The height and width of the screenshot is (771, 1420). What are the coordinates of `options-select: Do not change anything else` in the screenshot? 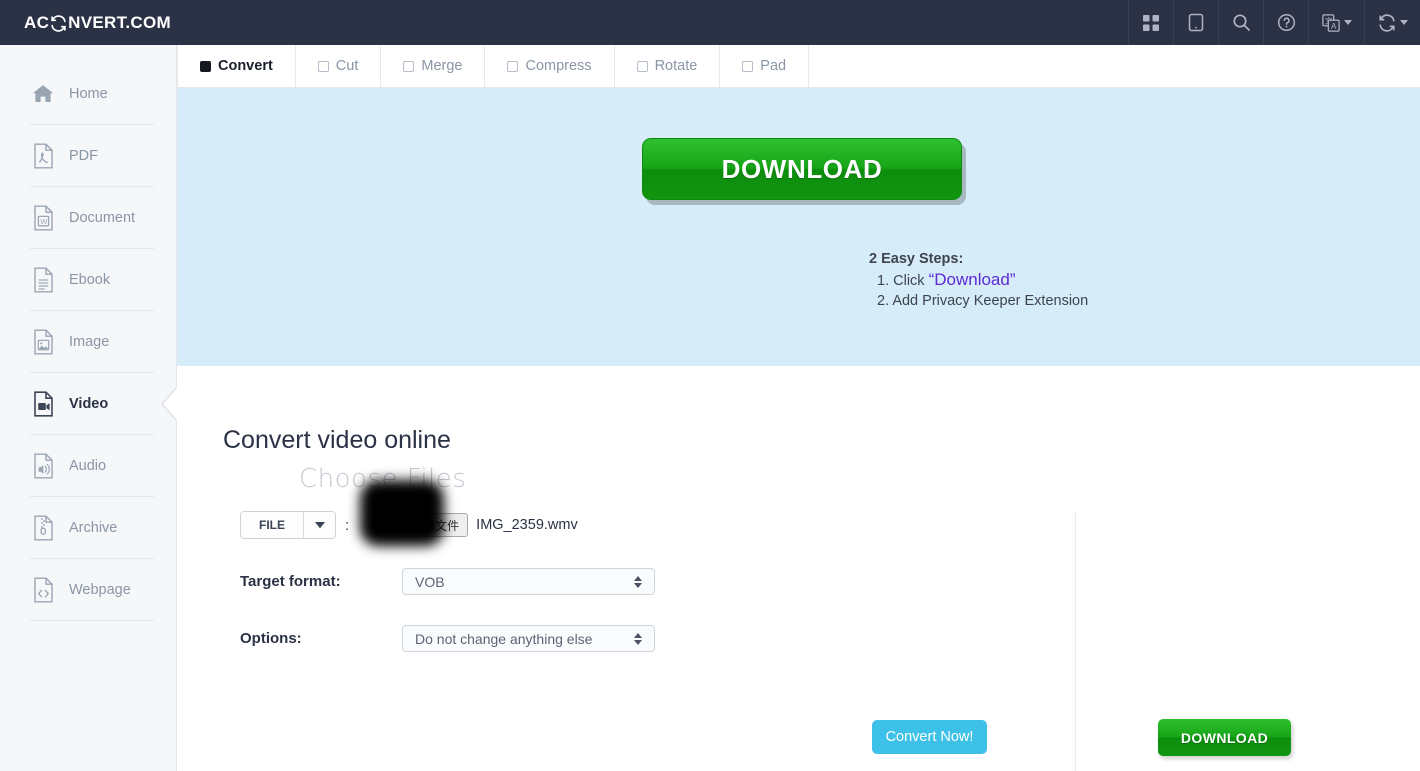 It's located at (528, 638).